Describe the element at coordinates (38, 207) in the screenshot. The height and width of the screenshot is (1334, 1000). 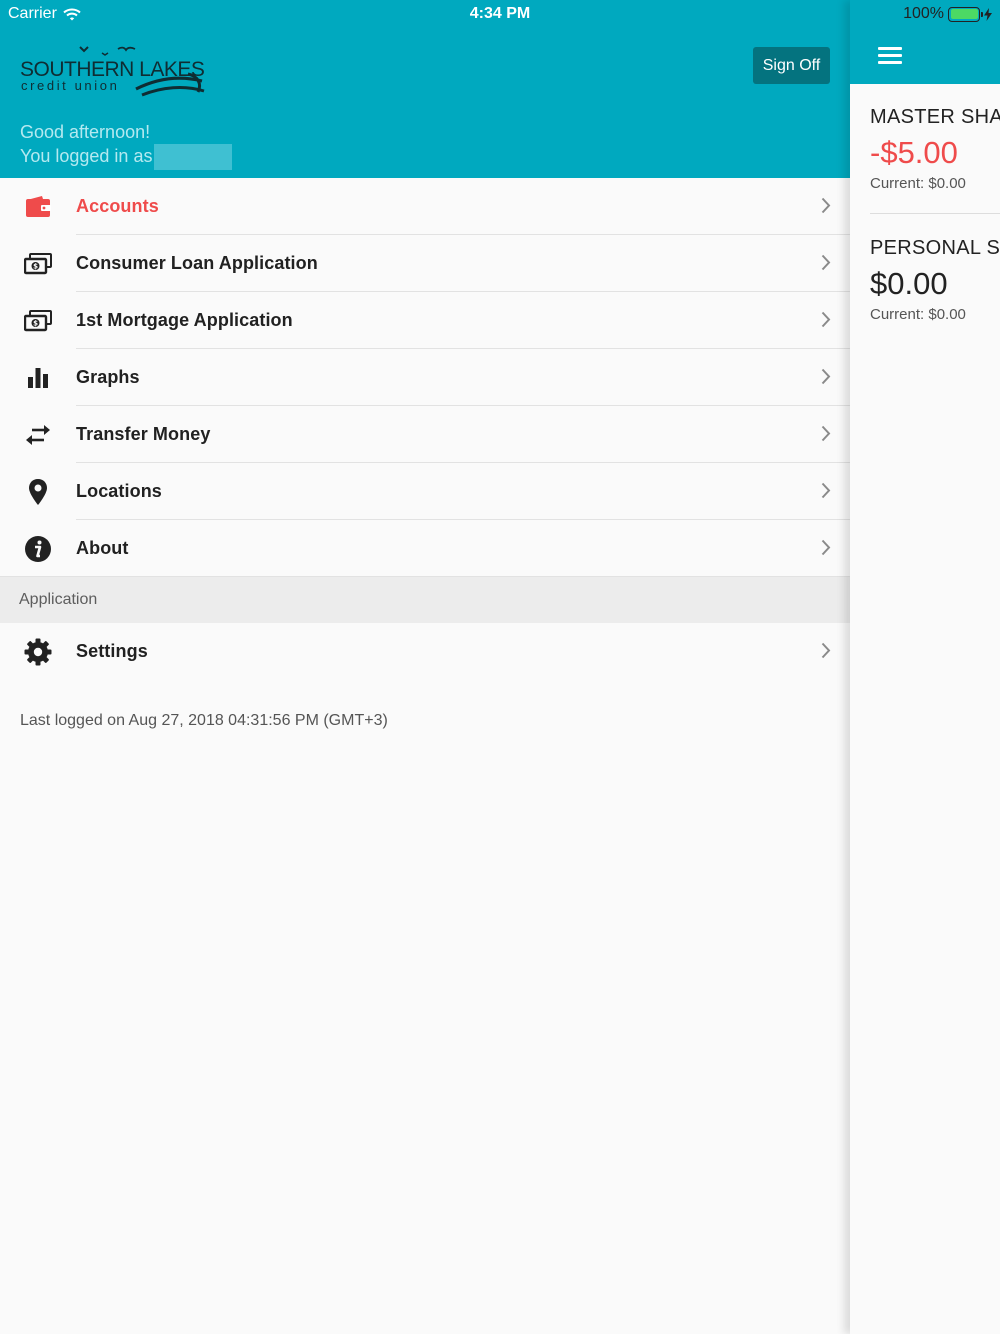
I see `wallet-icon` at that location.